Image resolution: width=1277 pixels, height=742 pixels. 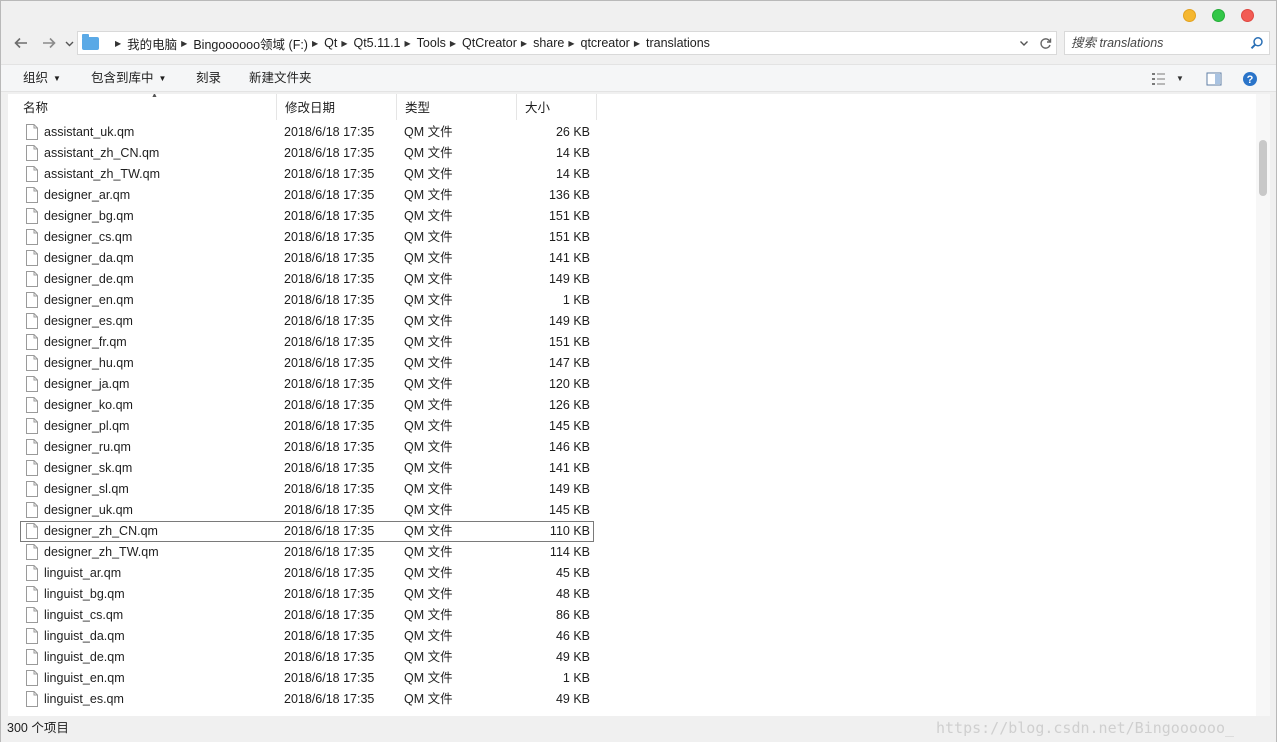 What do you see at coordinates (632, 342) in the screenshot?
I see `file-row: designer_fr.qm 2018/6/18 17:35 QM 文件 151 KB` at bounding box center [632, 342].